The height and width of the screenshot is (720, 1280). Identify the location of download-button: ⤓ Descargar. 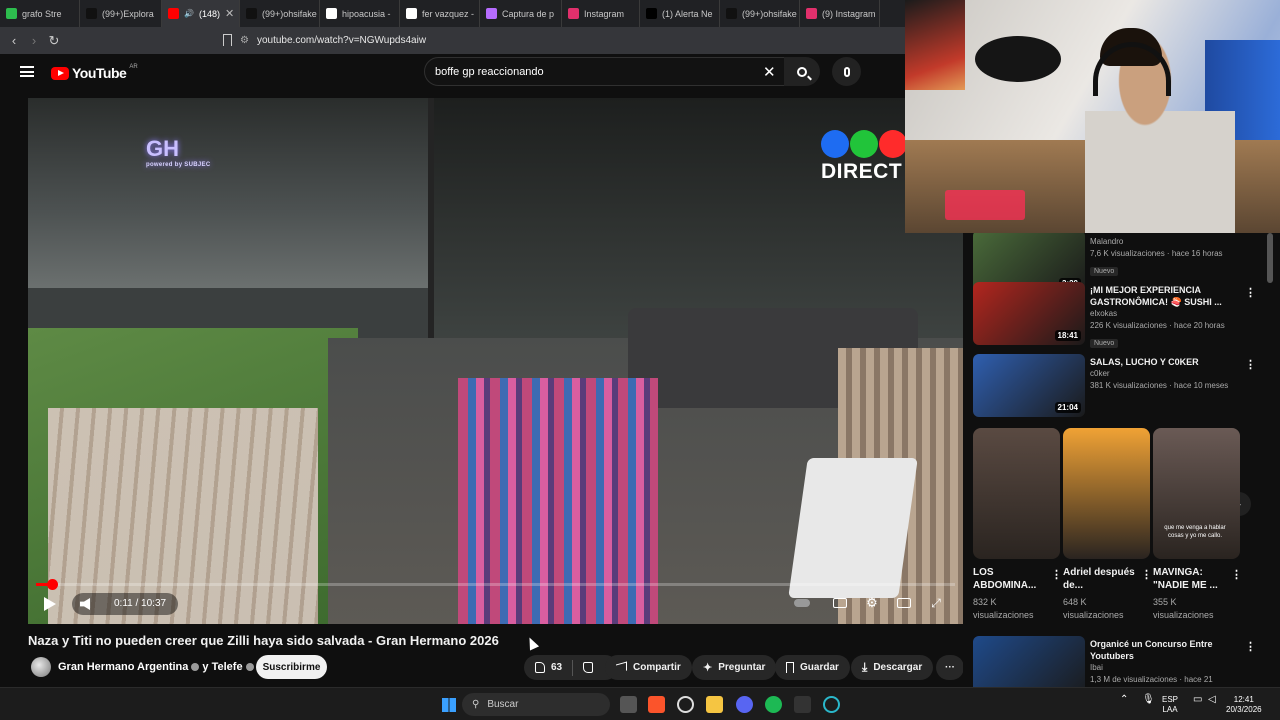
(892, 667).